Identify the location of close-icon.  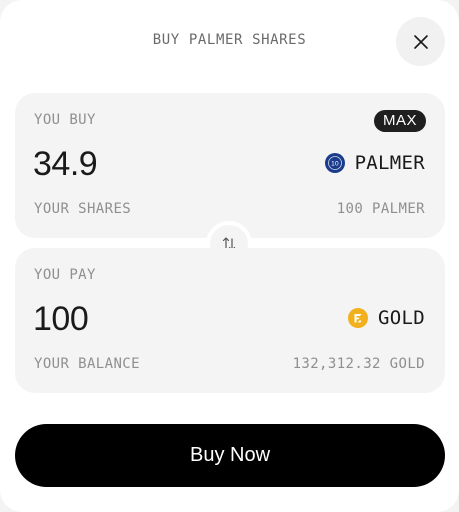
(420, 41).